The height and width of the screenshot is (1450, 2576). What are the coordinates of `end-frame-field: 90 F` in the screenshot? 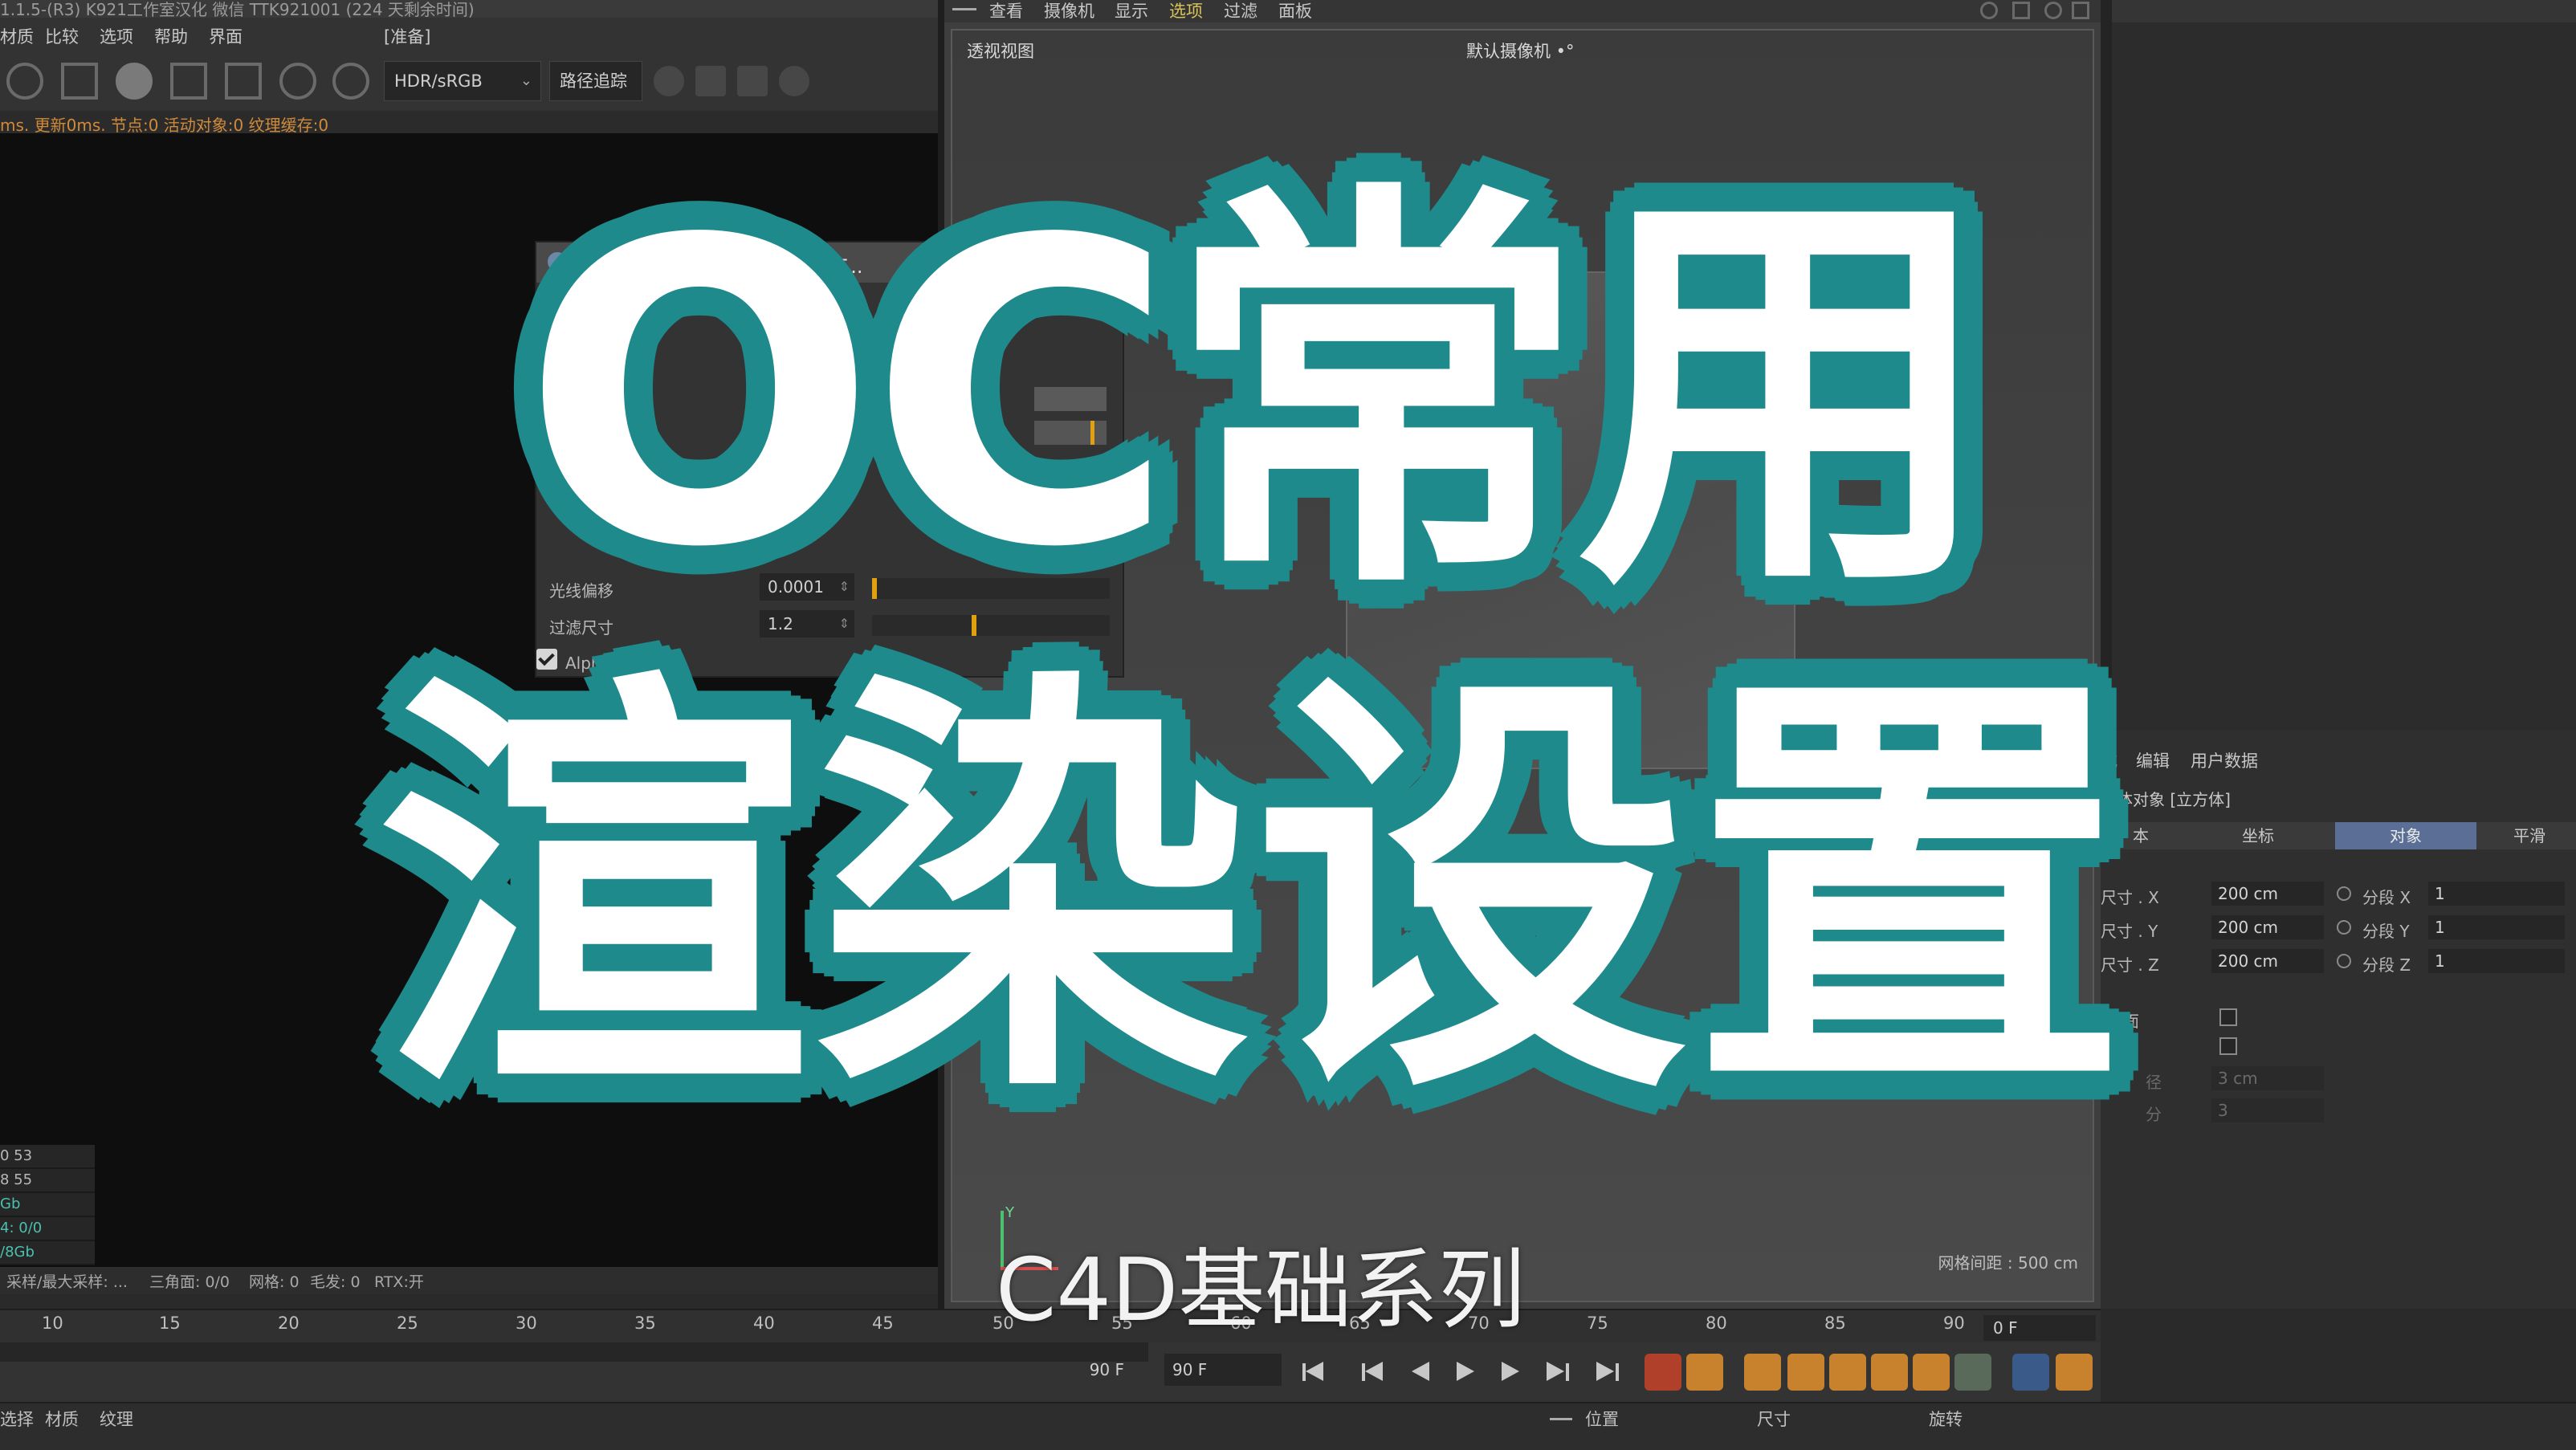 It's located at (1223, 1370).